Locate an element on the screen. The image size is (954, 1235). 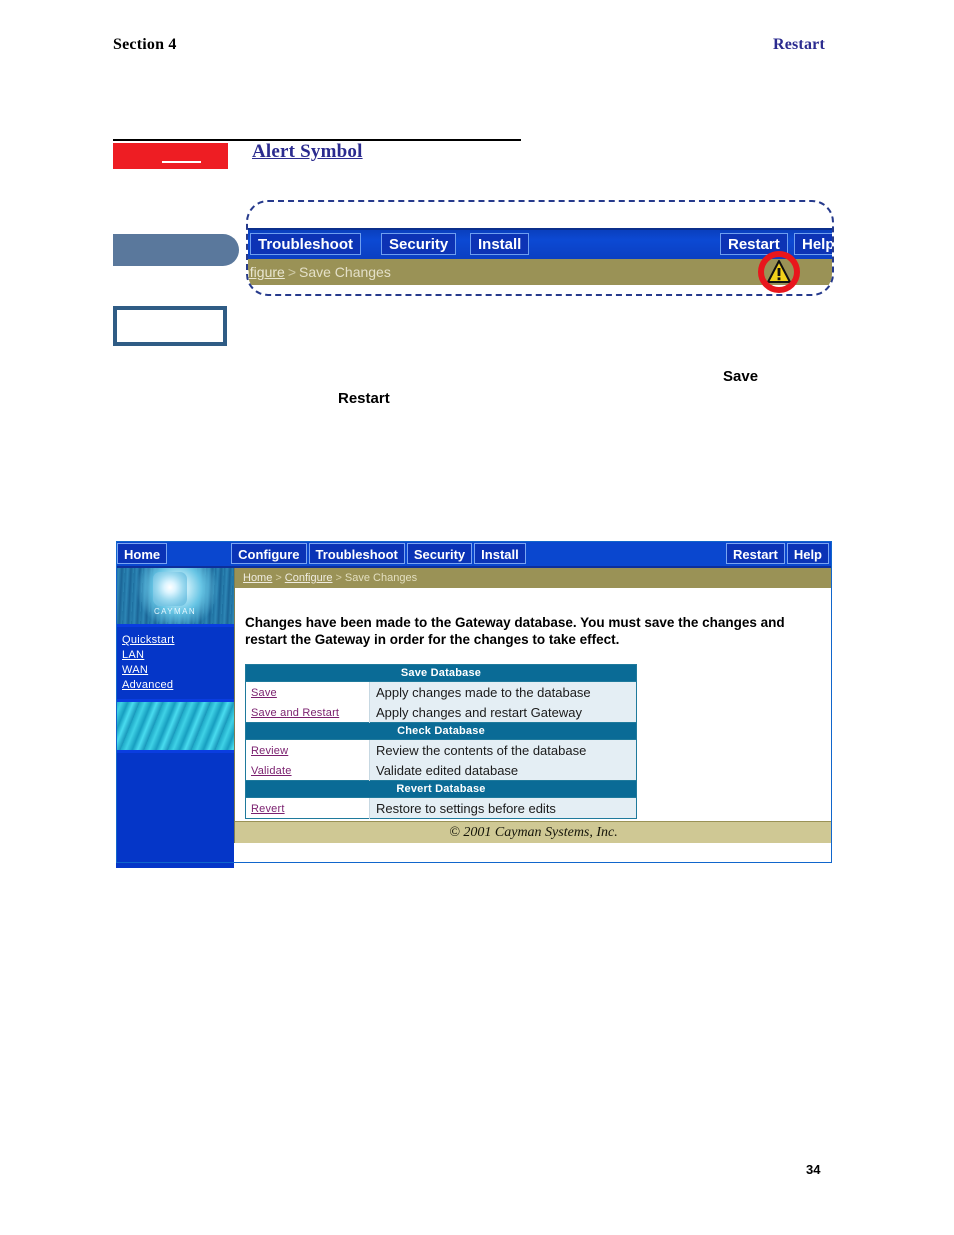
table-row: Save Apply changes made to the database is located at coordinates (441, 691).